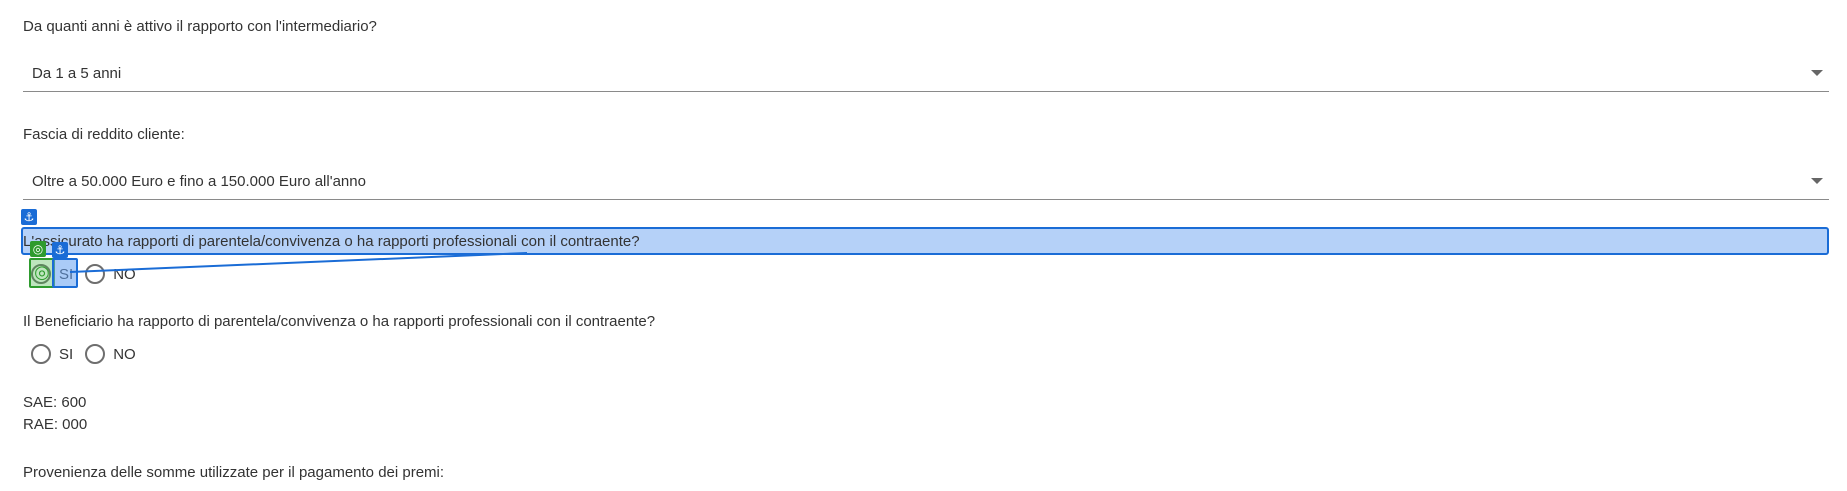 The width and height of the screenshot is (1847, 491). I want to click on beneficiary-radio-no: NO, so click(116, 354).